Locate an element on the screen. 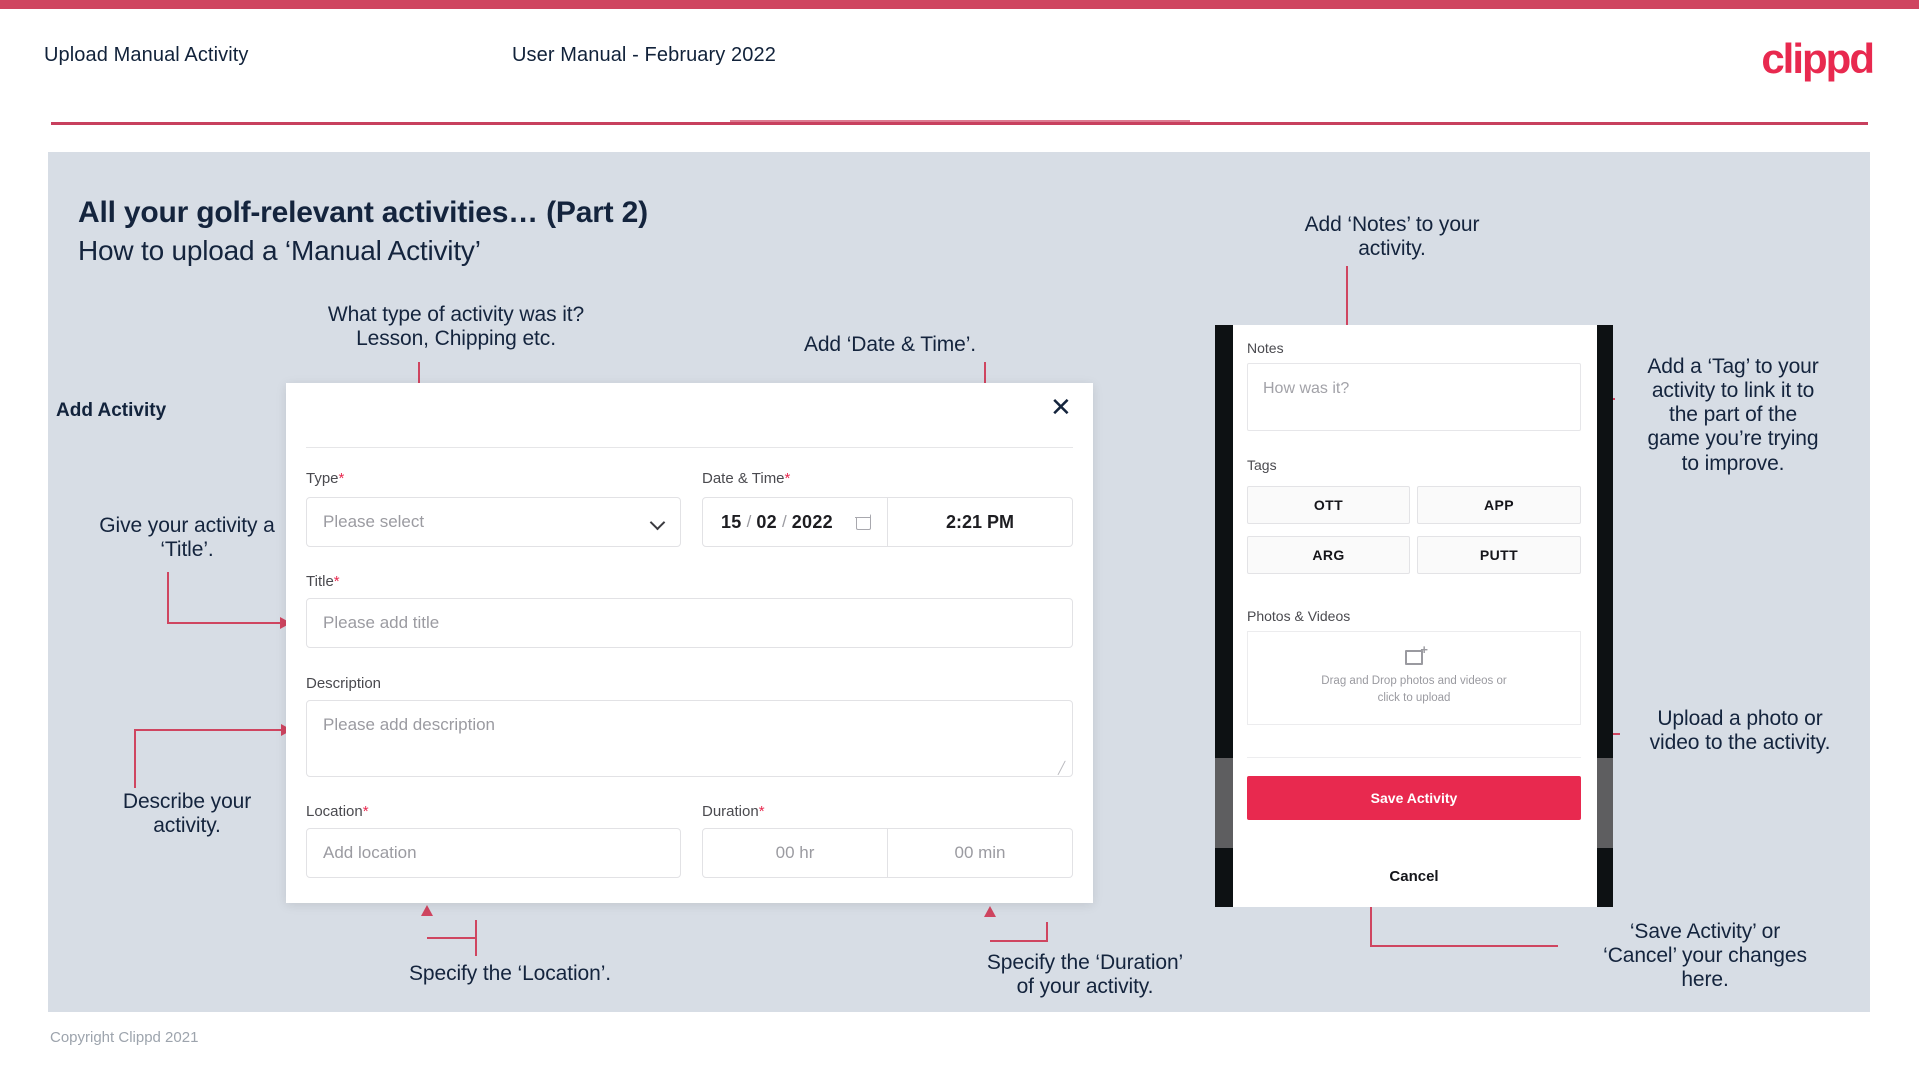 Image resolution: width=1919 pixels, height=1079 pixels. notes-placeholder: How was it? is located at coordinates (1306, 388).